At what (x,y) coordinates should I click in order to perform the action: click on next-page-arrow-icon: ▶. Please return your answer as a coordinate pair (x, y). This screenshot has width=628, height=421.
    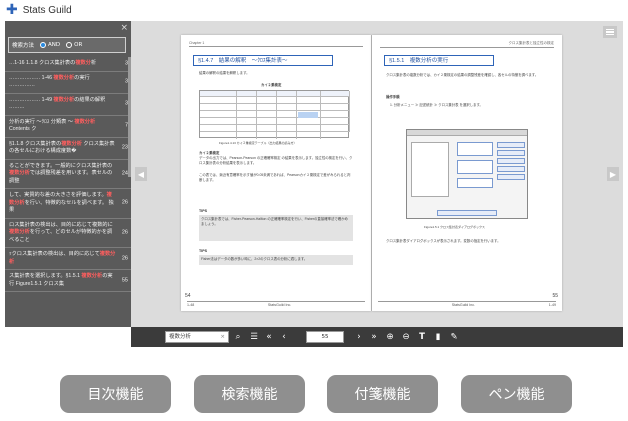
    Looking at the image, I should click on (613, 174).